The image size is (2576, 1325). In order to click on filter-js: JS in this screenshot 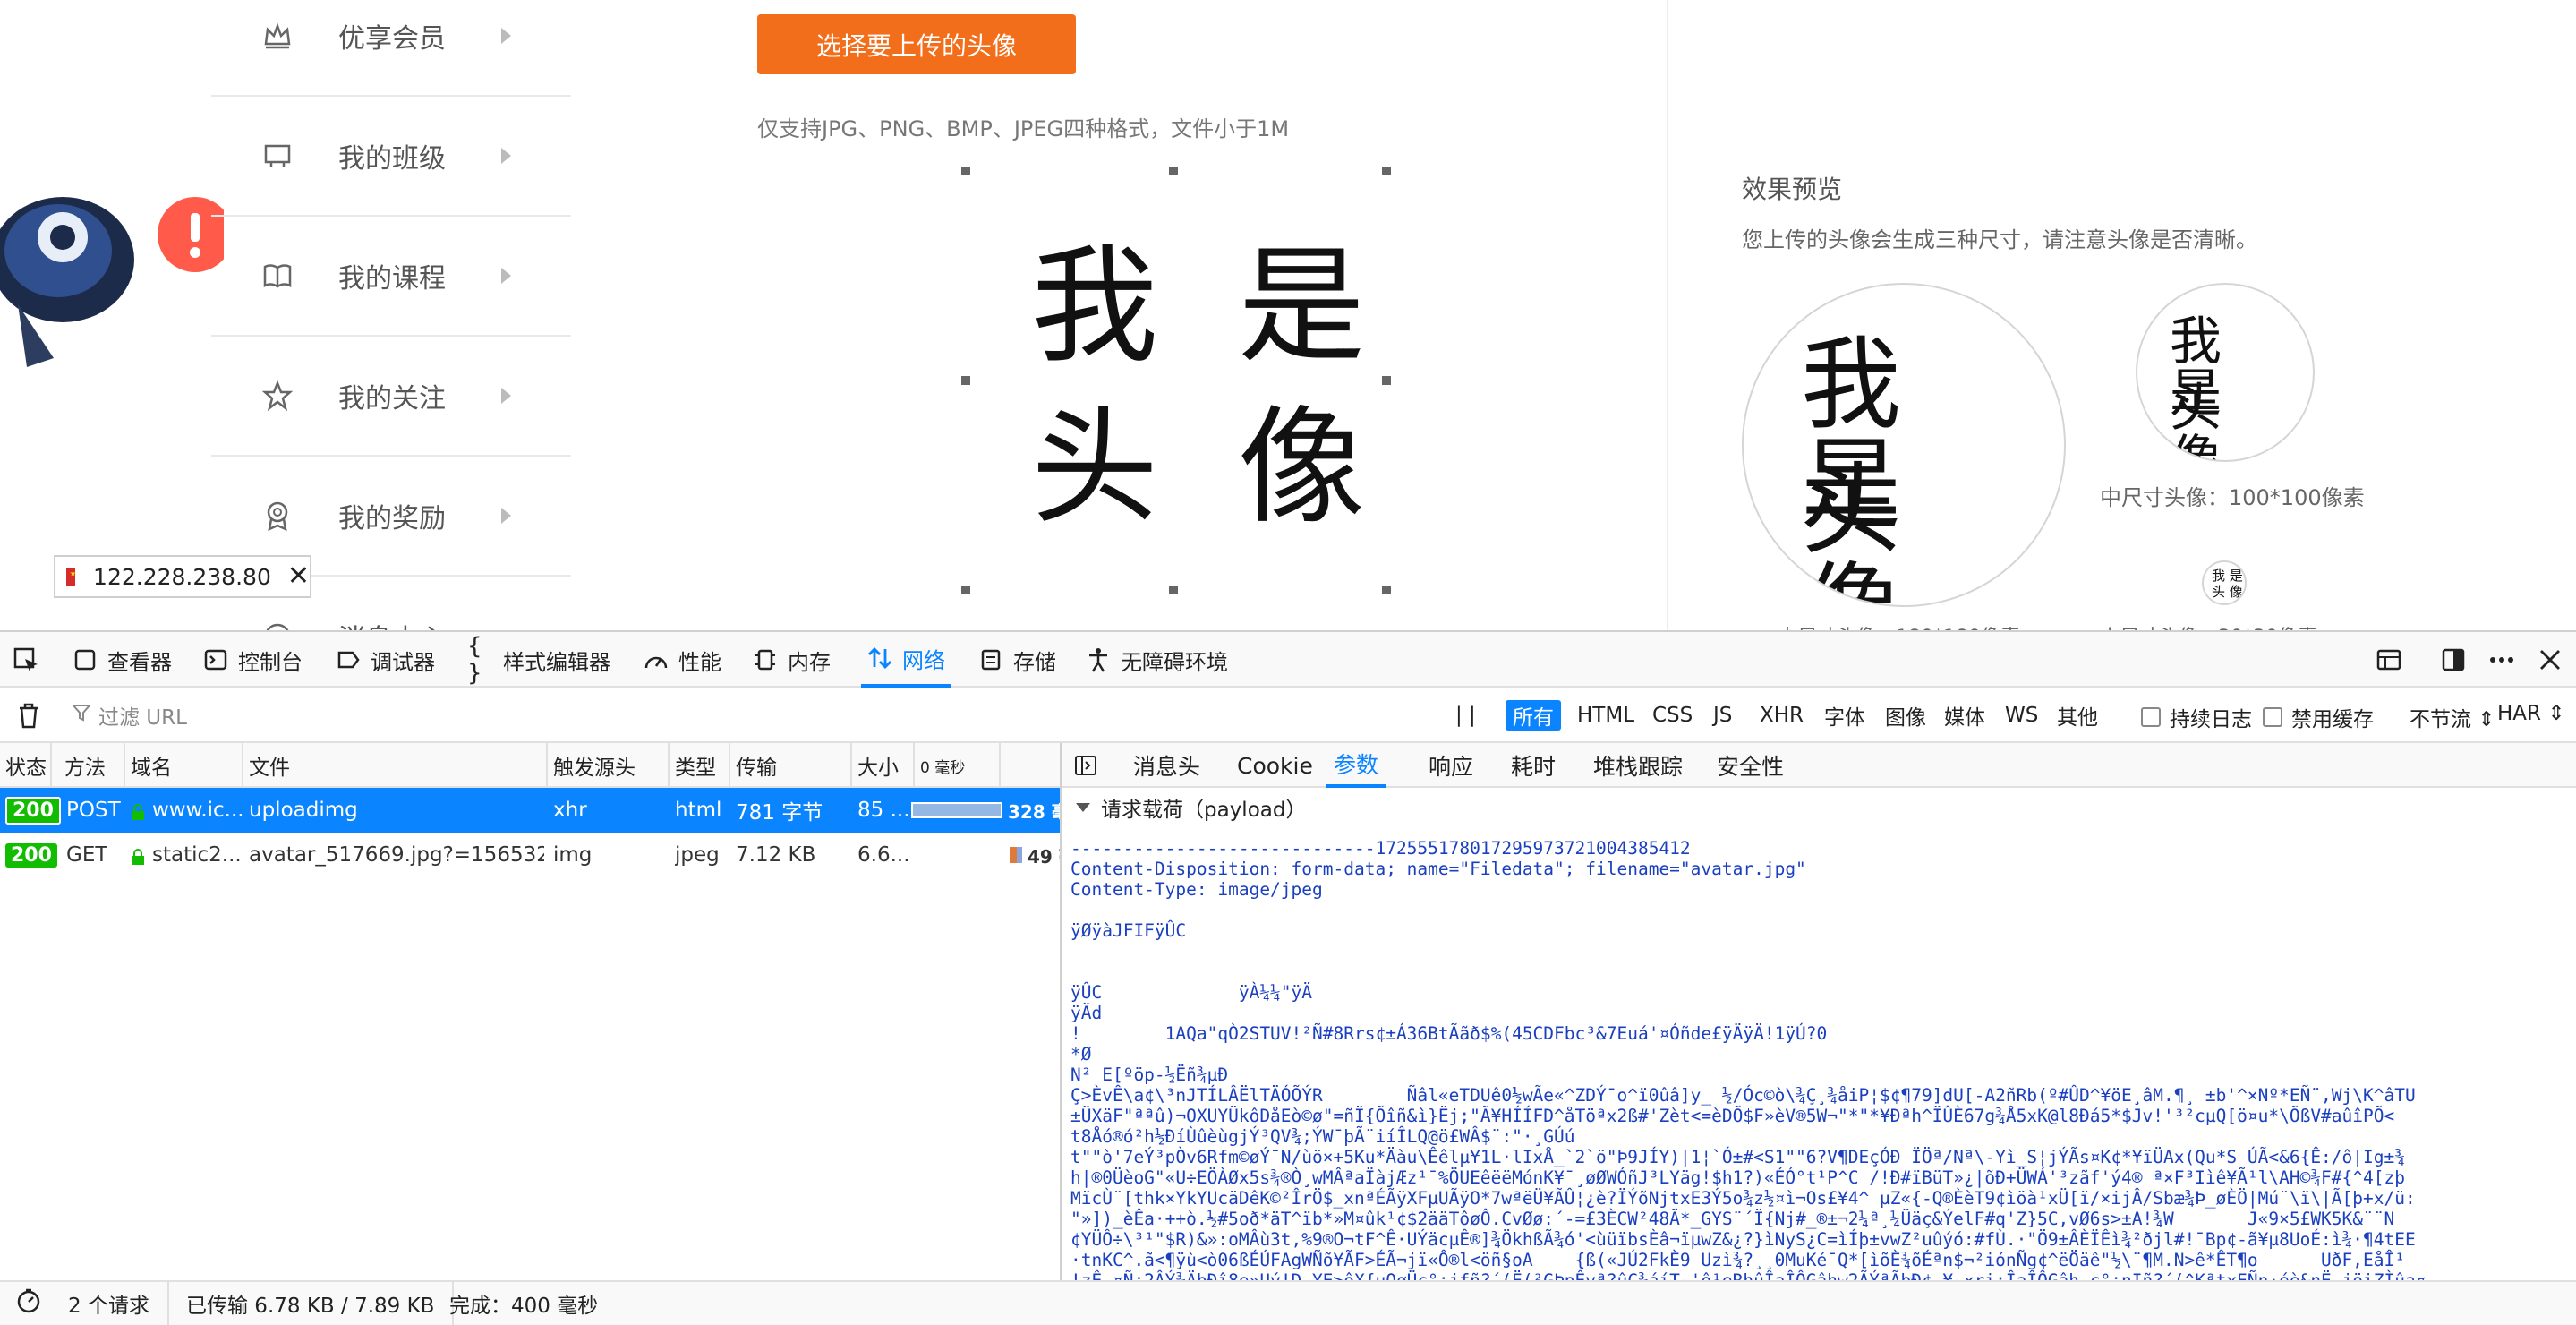, I will do `click(1722, 715)`.